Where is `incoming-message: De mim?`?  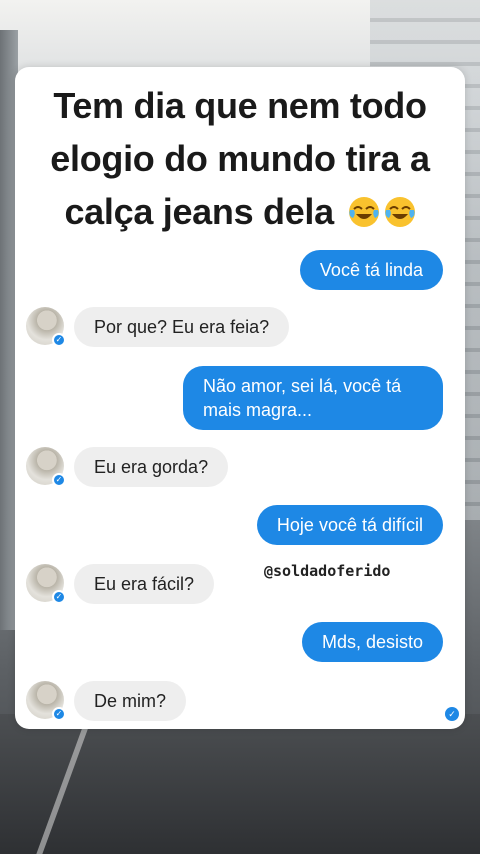
incoming-message: De mim? is located at coordinates (130, 701).